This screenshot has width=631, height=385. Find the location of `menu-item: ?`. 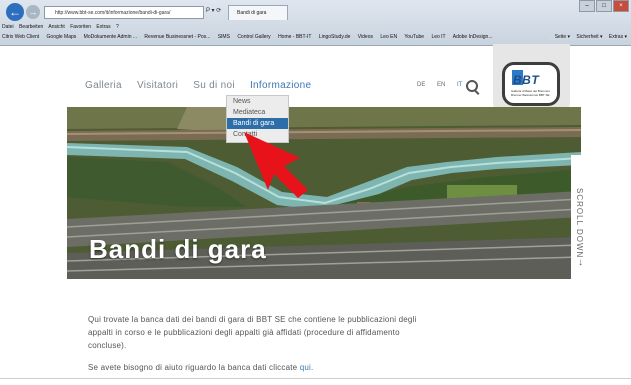

menu-item: ? is located at coordinates (117, 27).